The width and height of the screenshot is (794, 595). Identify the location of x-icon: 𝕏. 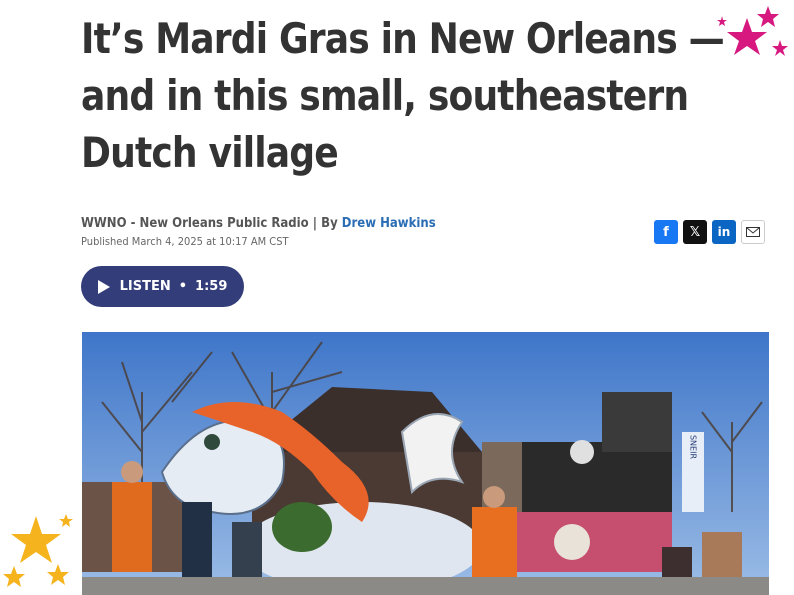
(695, 232).